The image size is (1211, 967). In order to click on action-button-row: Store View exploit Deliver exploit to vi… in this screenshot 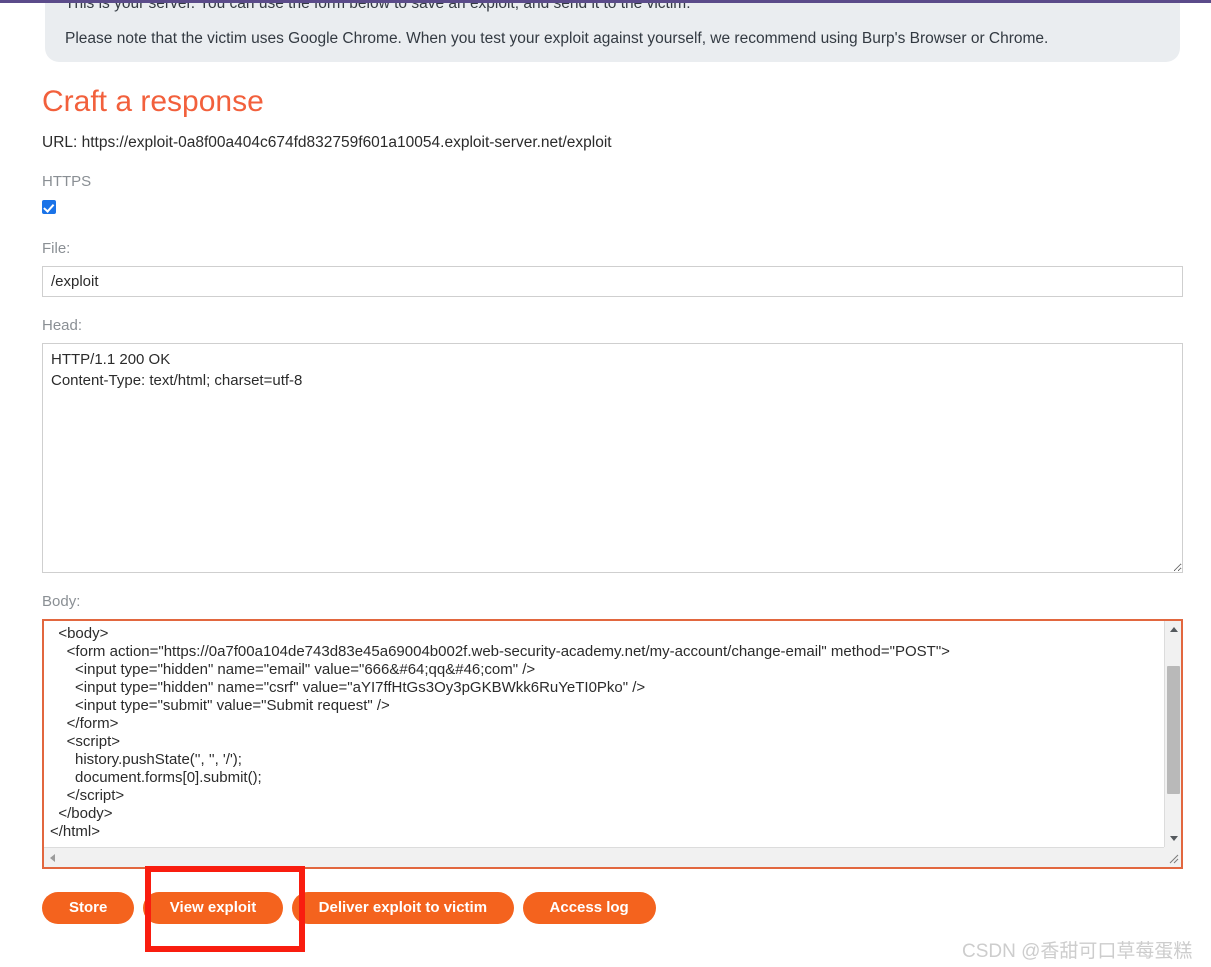, I will do `click(351, 908)`.